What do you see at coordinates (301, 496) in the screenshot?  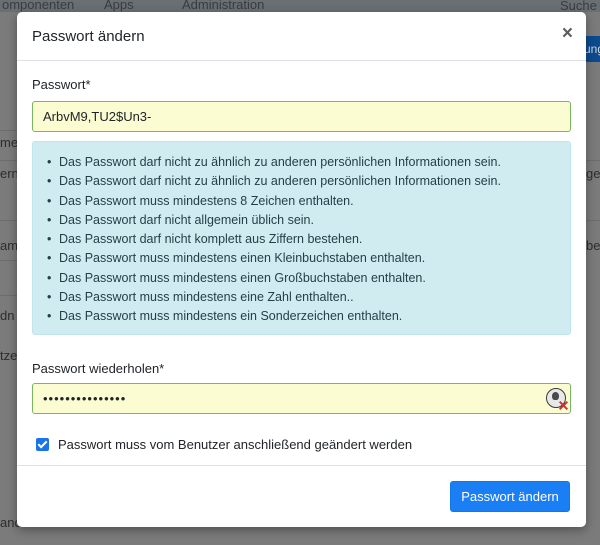 I see `dialog-footer: Passwort ändern` at bounding box center [301, 496].